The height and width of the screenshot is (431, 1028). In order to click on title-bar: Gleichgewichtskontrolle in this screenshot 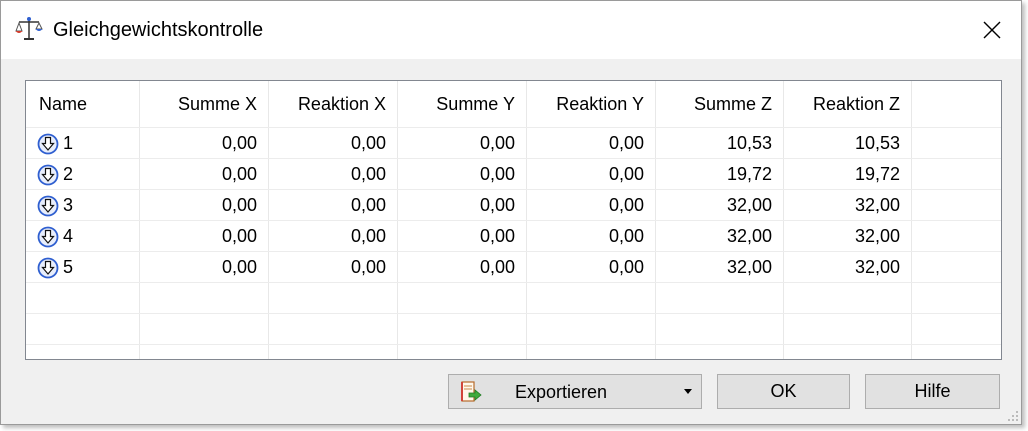, I will do `click(511, 30)`.